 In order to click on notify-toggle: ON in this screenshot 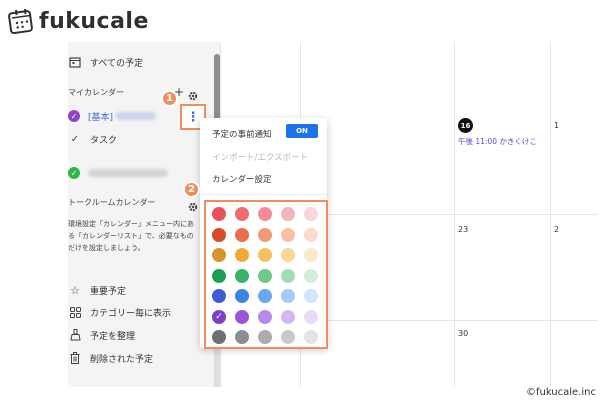, I will do `click(302, 131)`.